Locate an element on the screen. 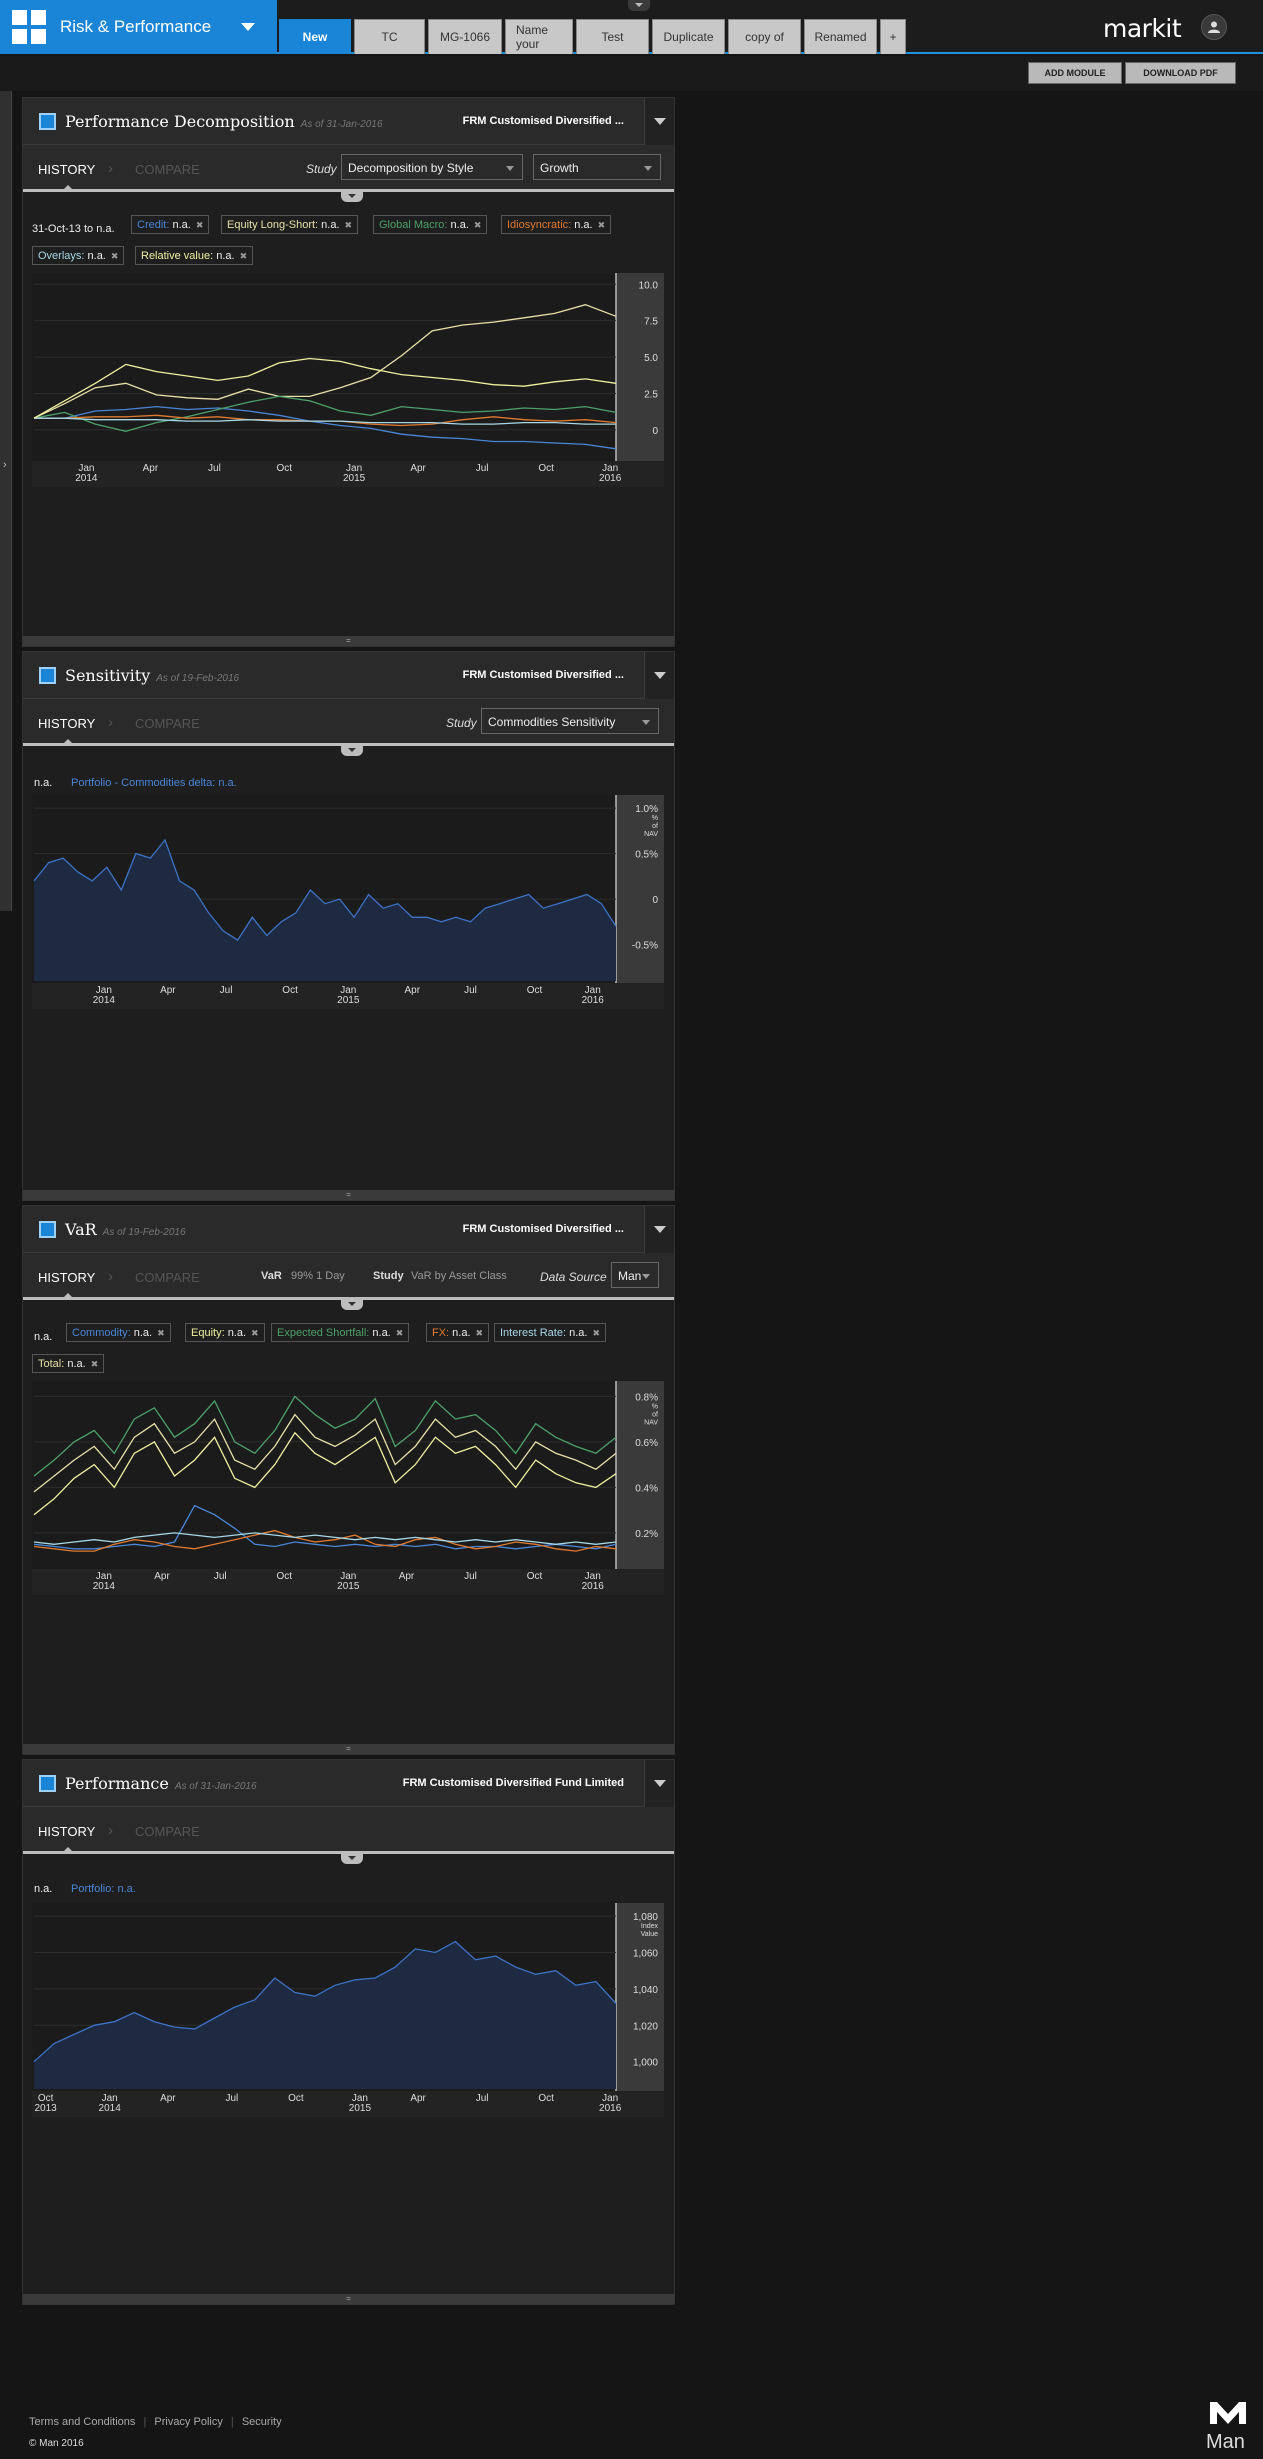  collapse-header-handle is located at coordinates (639, 5).